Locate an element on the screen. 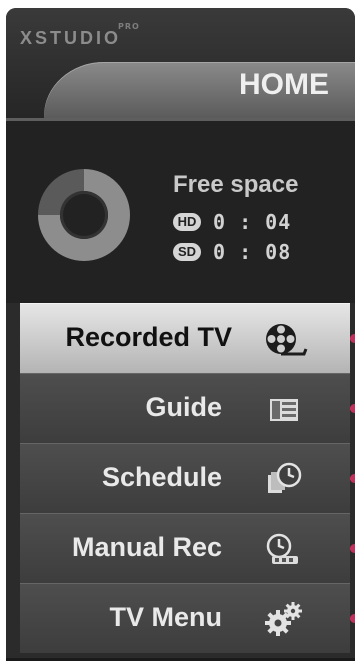  brand-logo: XSTUDIO is located at coordinates (71, 38).